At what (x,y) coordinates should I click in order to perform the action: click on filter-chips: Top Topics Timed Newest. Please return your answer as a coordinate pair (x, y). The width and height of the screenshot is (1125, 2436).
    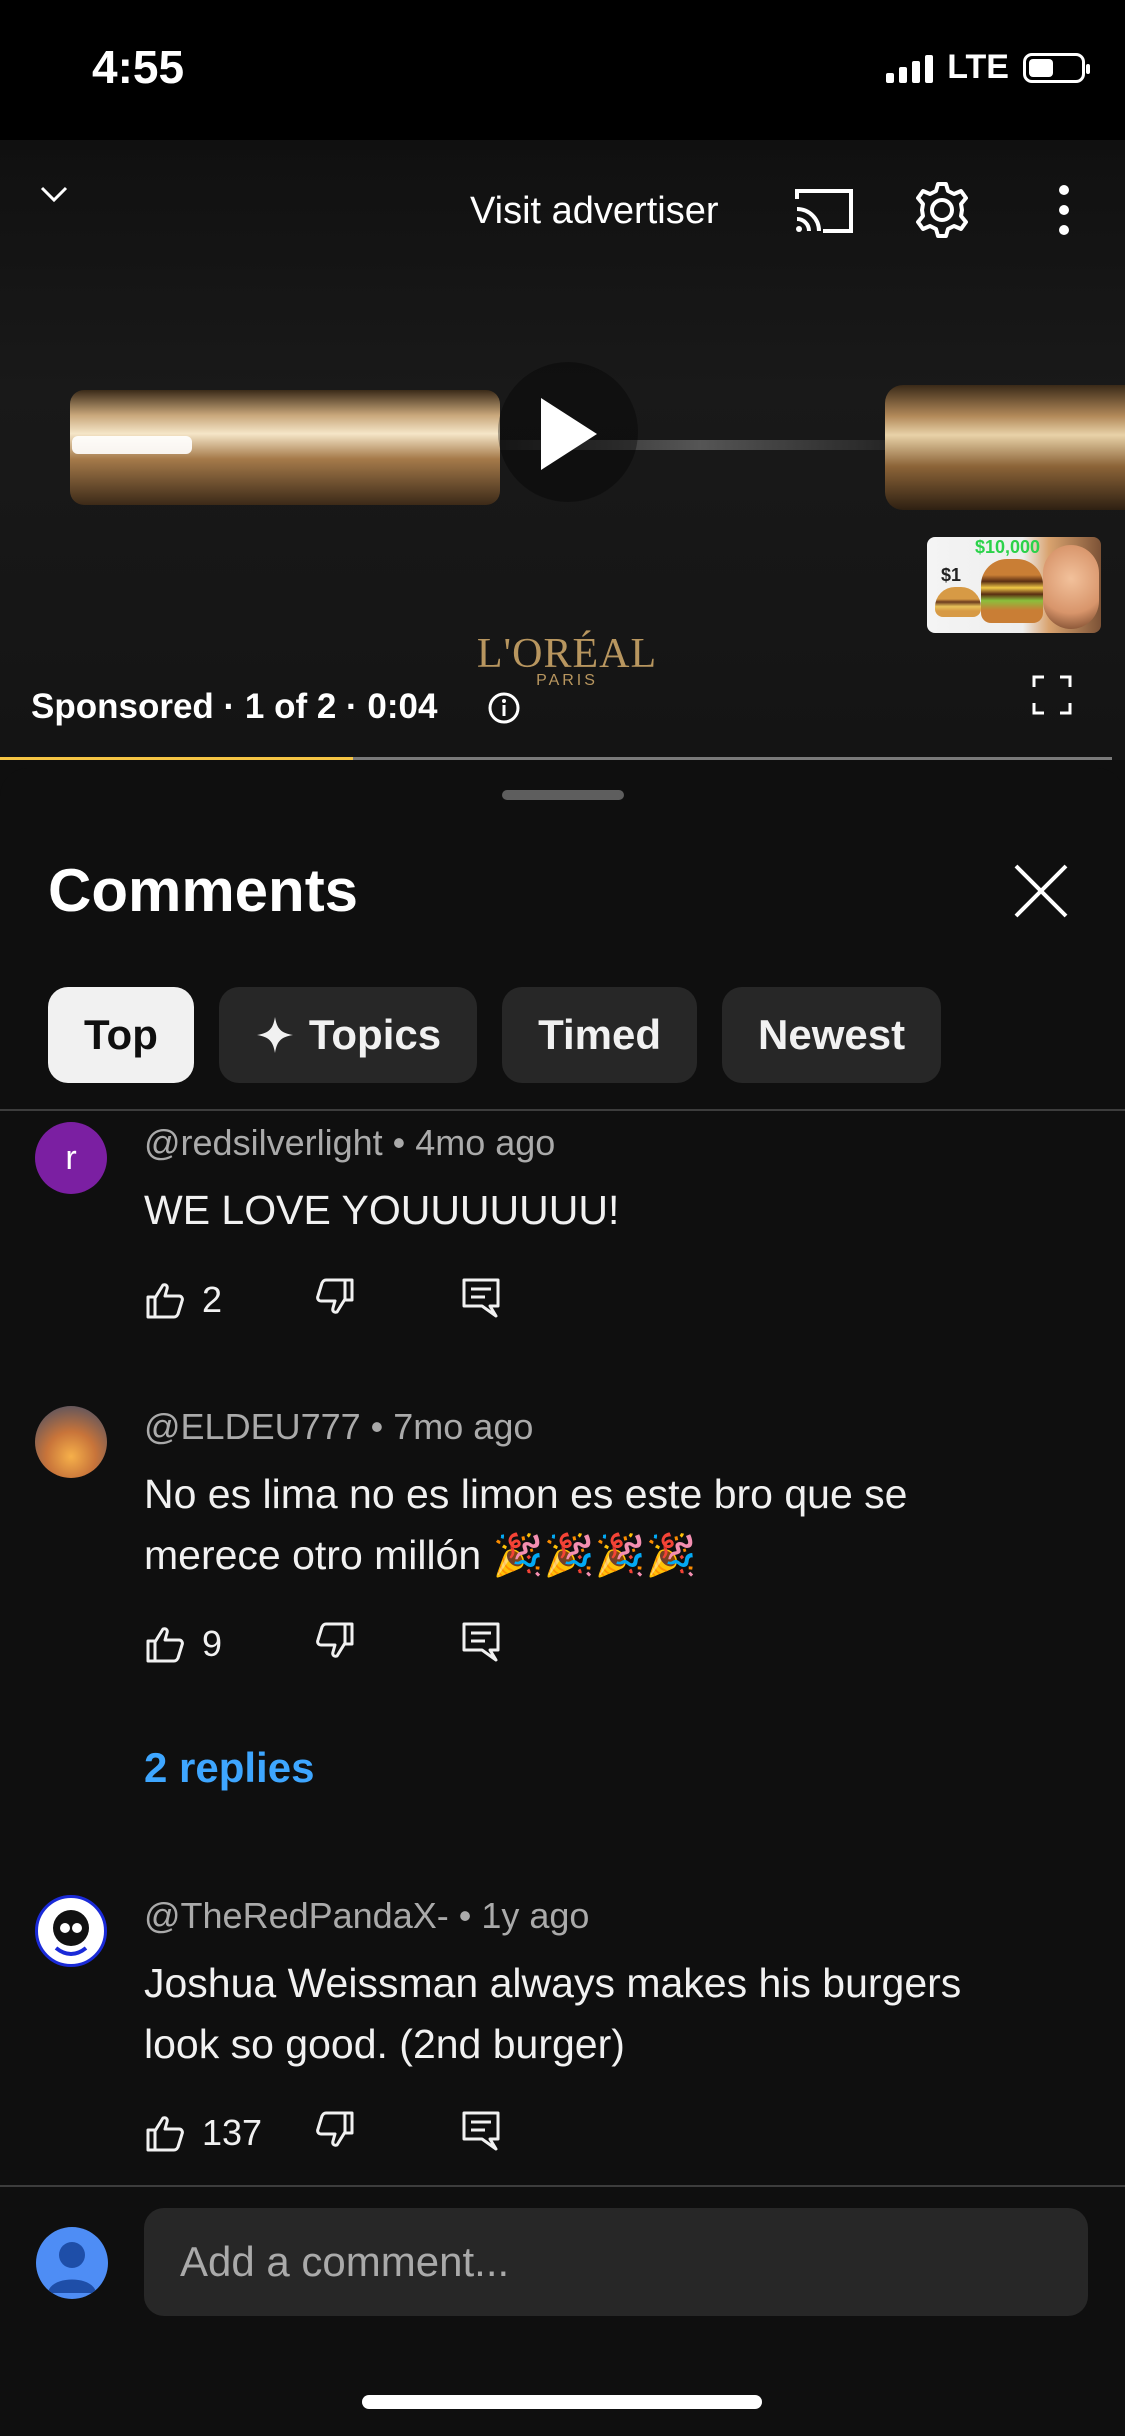
    Looking at the image, I should click on (495, 1035).